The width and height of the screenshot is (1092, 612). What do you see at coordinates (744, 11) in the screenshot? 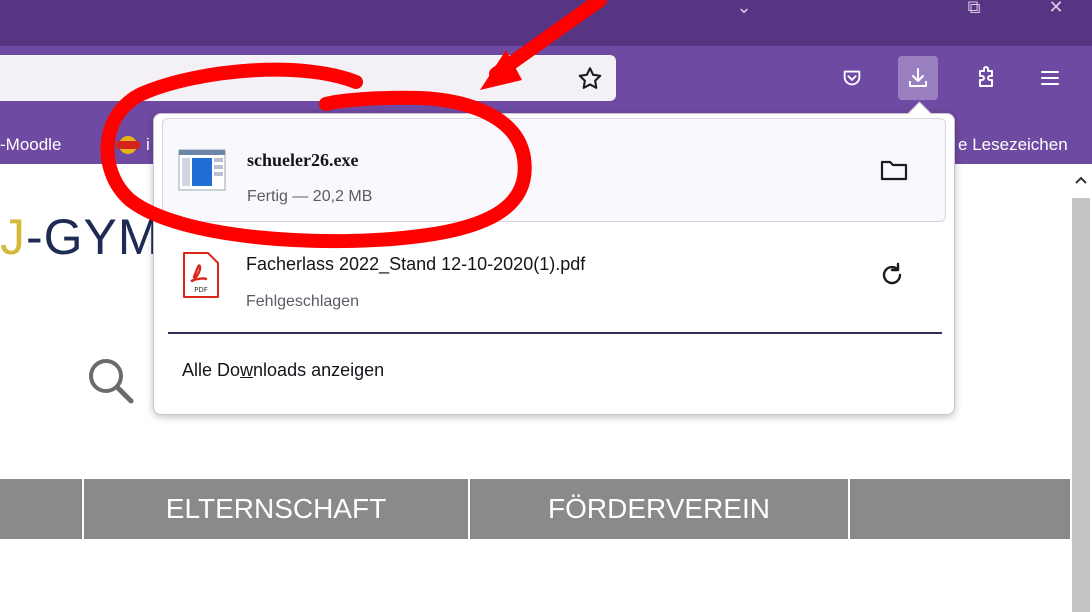
I see `minimize-button: ⌄` at bounding box center [744, 11].